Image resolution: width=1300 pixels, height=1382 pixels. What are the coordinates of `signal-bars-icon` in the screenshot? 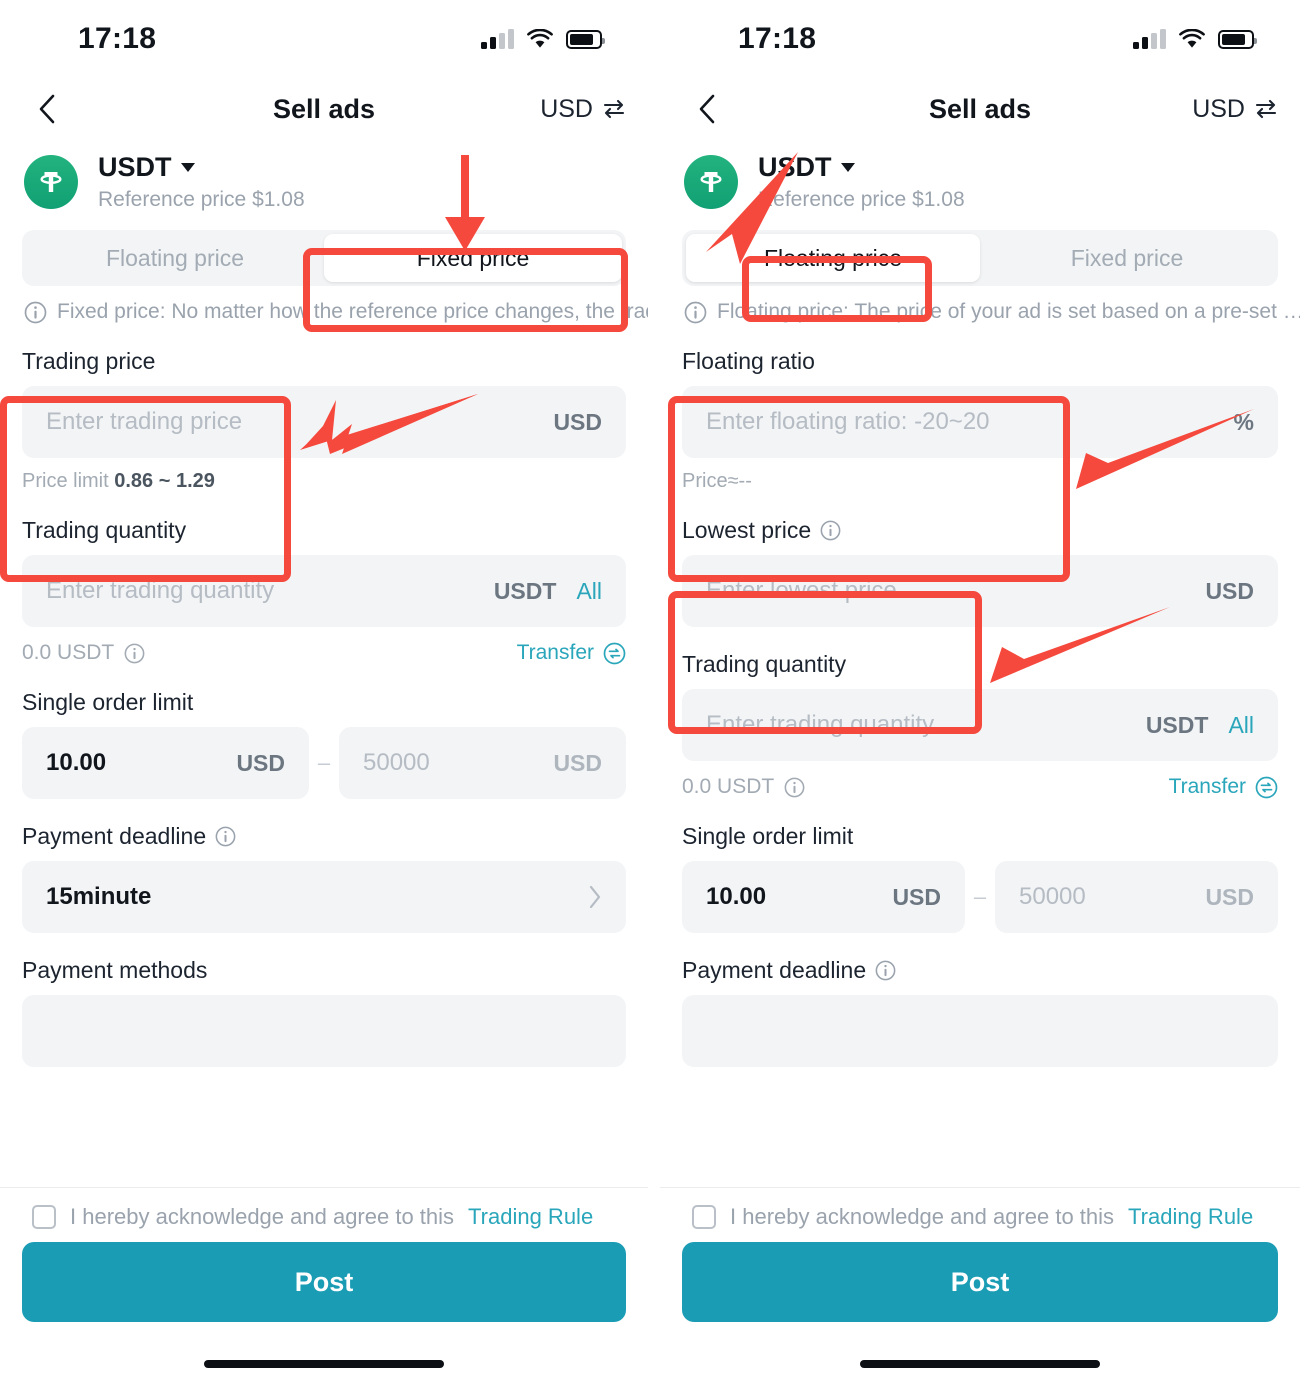 It's located at (497, 39).